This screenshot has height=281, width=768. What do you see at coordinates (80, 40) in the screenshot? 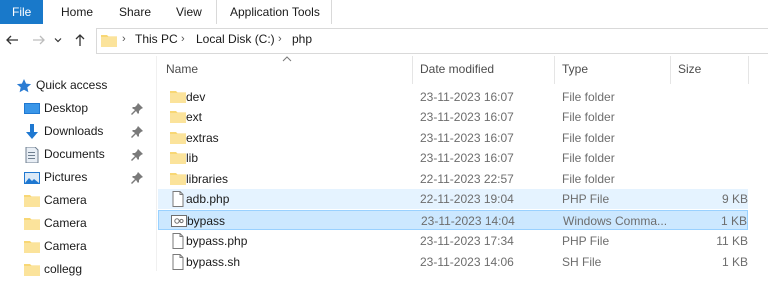
I see `up-button` at bounding box center [80, 40].